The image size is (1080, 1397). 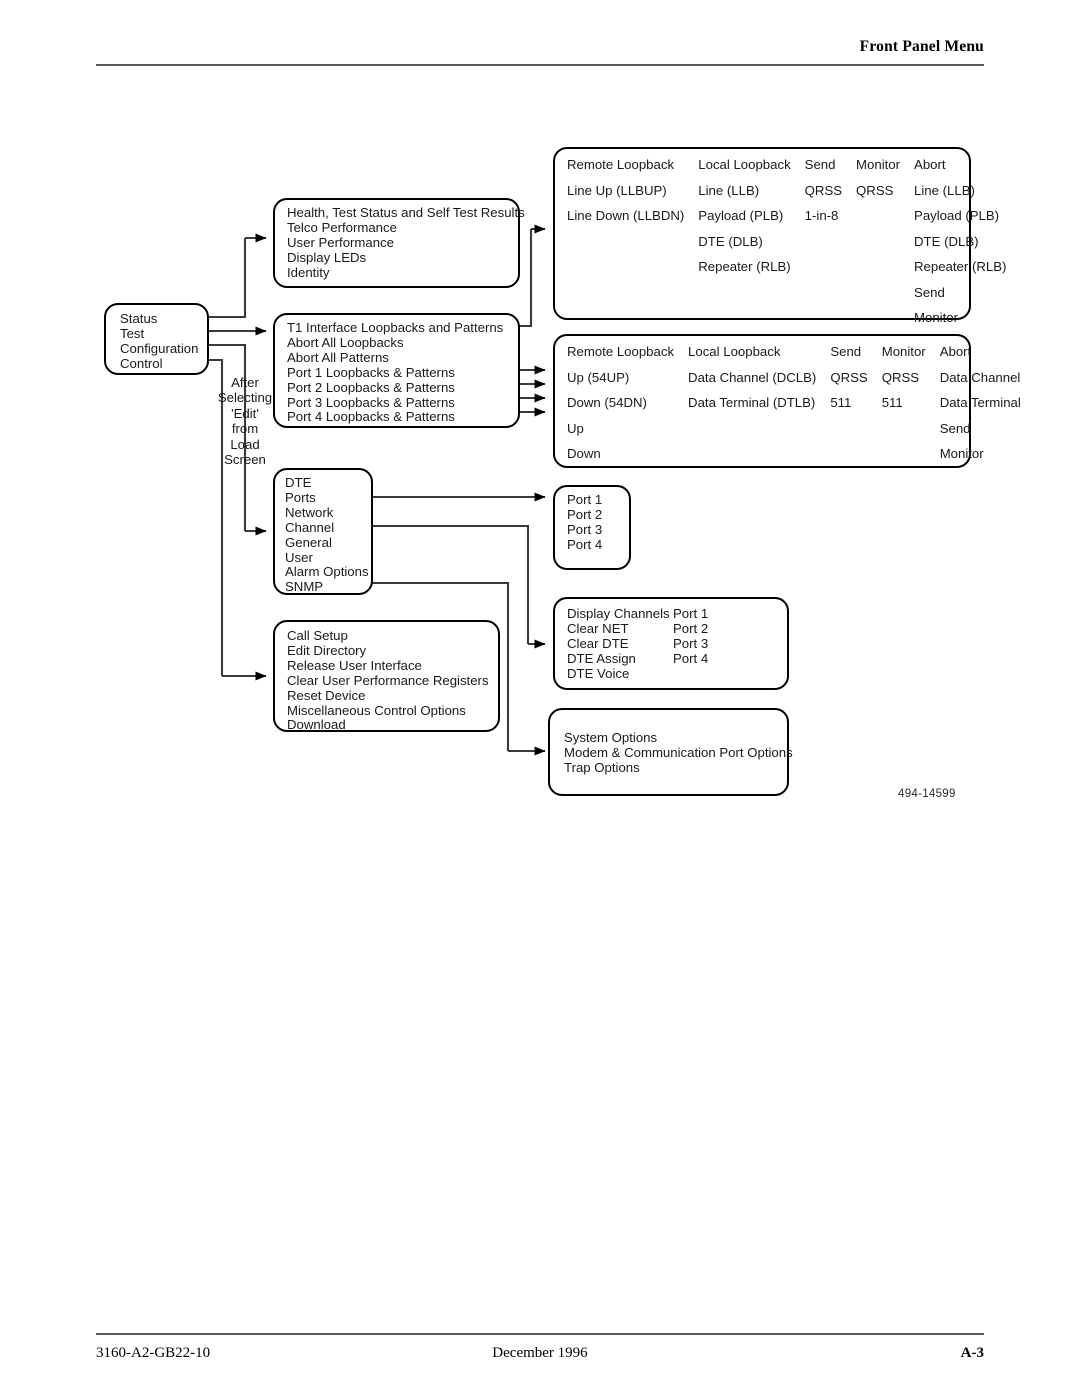 I want to click on channel-item: DTE Voice, so click(x=618, y=674).